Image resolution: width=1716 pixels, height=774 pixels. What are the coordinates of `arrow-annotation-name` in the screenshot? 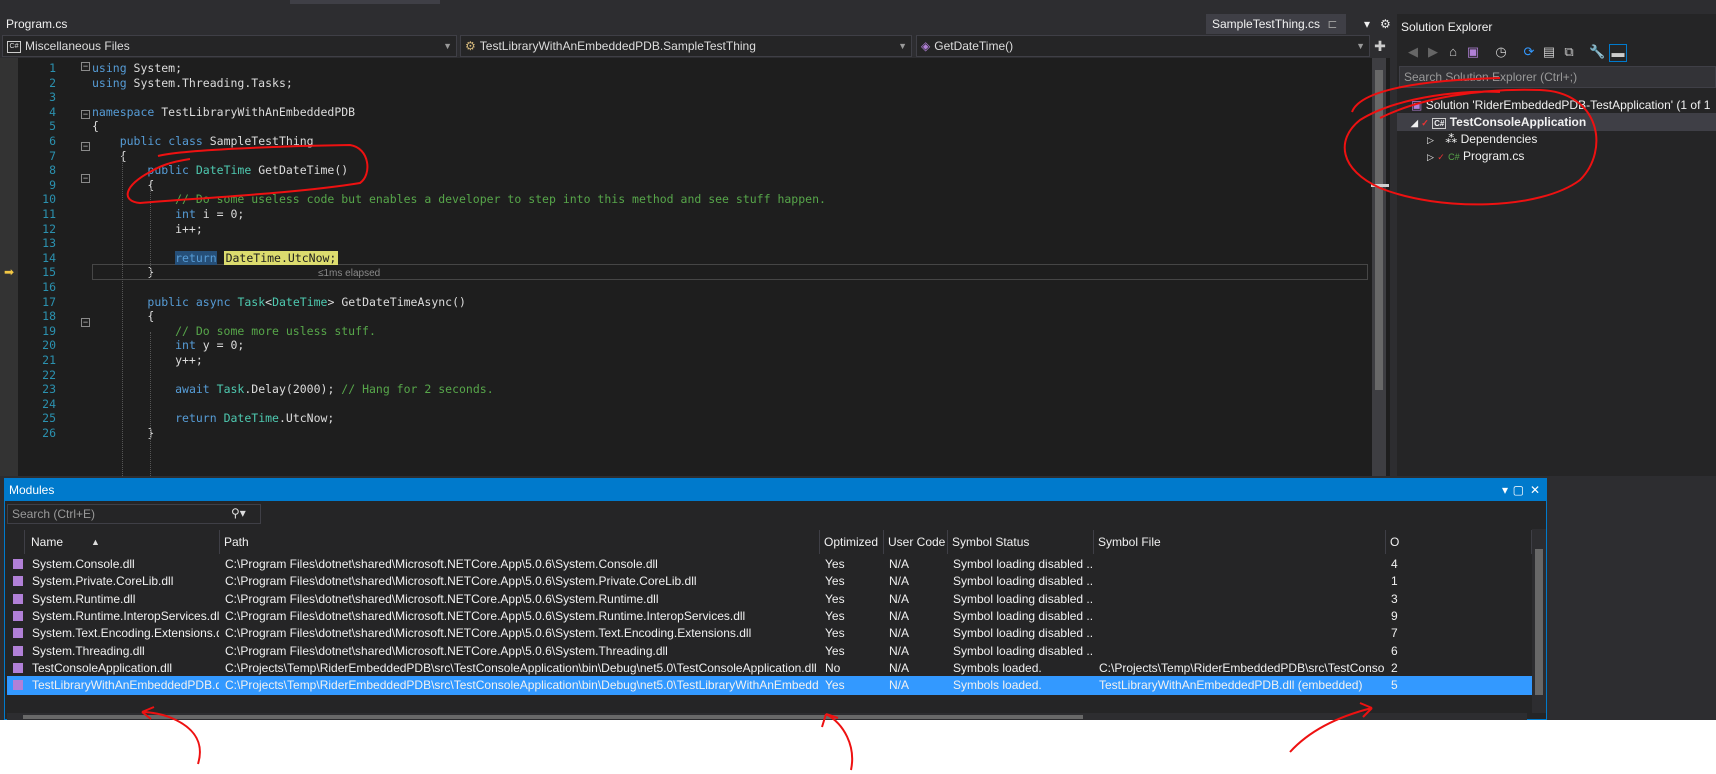 It's located at (171, 735).